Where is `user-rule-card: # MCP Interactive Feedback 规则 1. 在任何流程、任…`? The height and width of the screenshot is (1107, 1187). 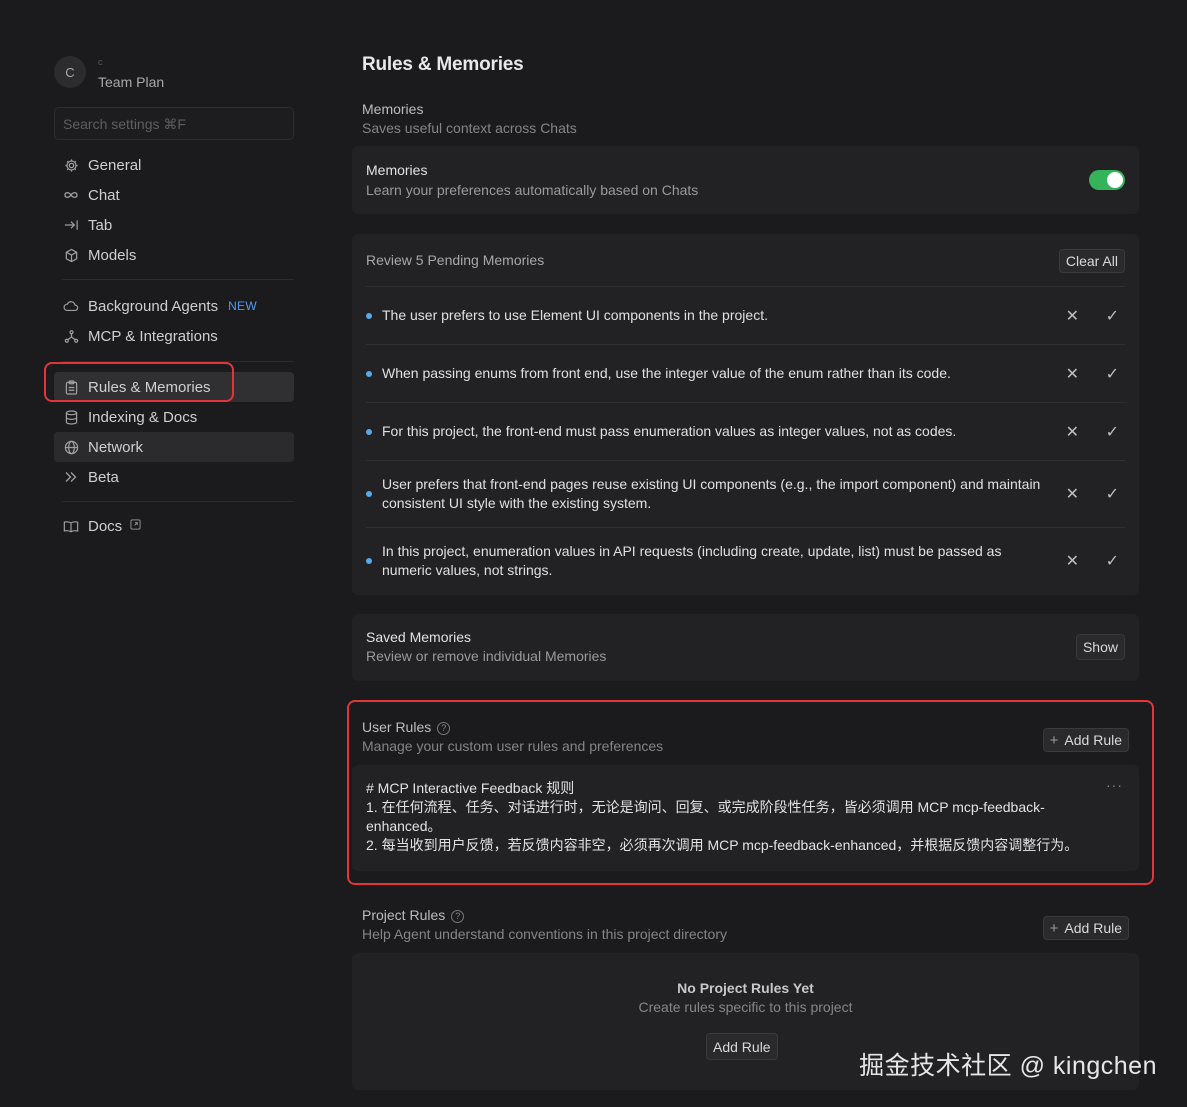 user-rule-card: # MCP Interactive Feedback 规则 1. 在任何流程、任… is located at coordinates (745, 818).